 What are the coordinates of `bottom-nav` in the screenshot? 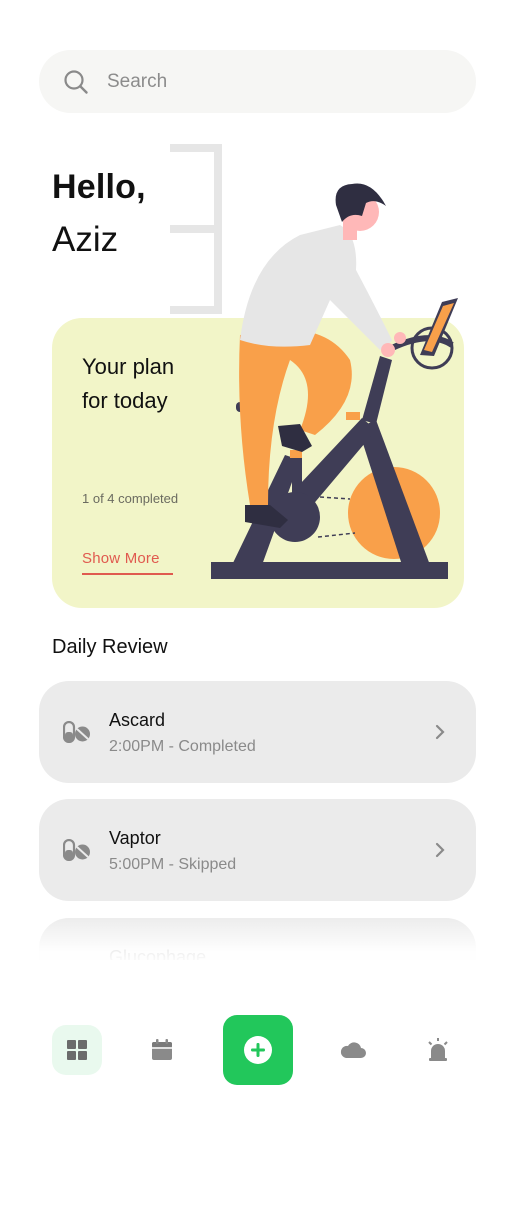 It's located at (257, 1050).